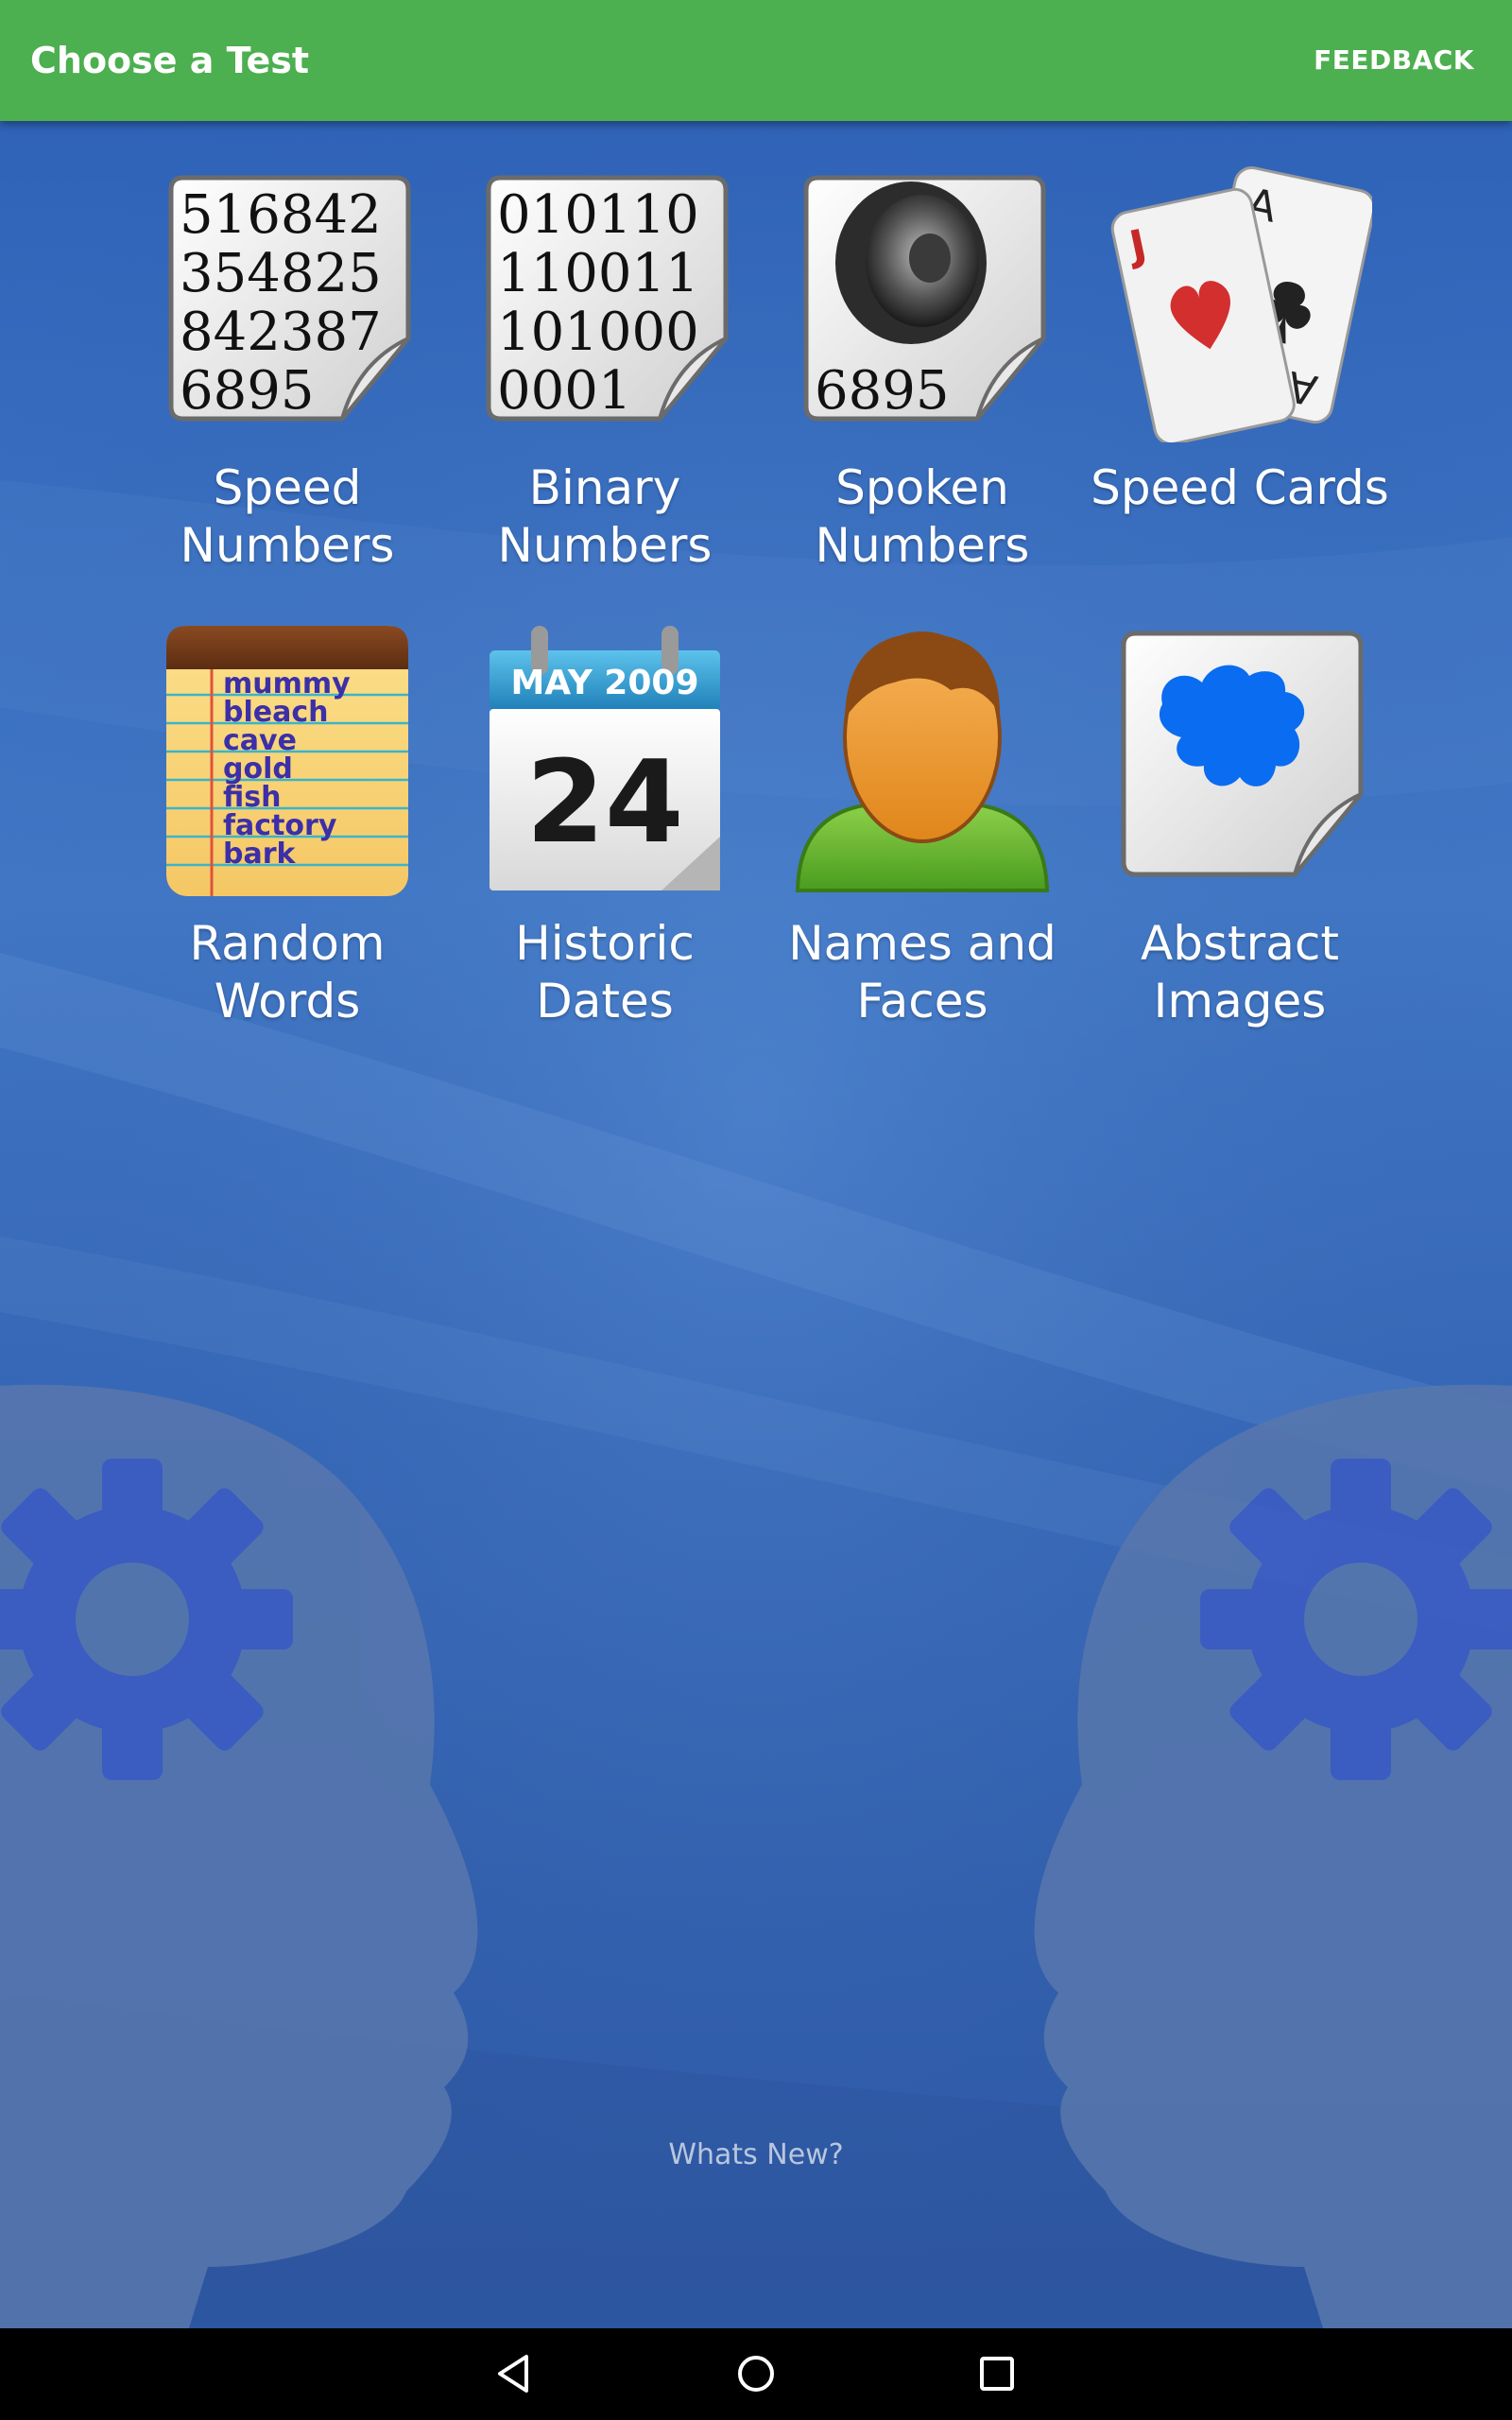  I want to click on icon-text: 101000, so click(598, 332).